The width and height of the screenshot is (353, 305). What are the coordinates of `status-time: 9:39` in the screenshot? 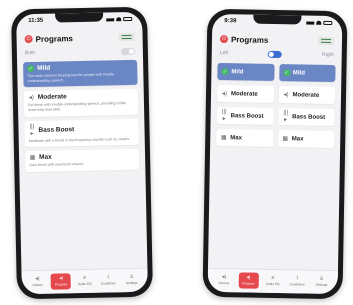 It's located at (230, 21).